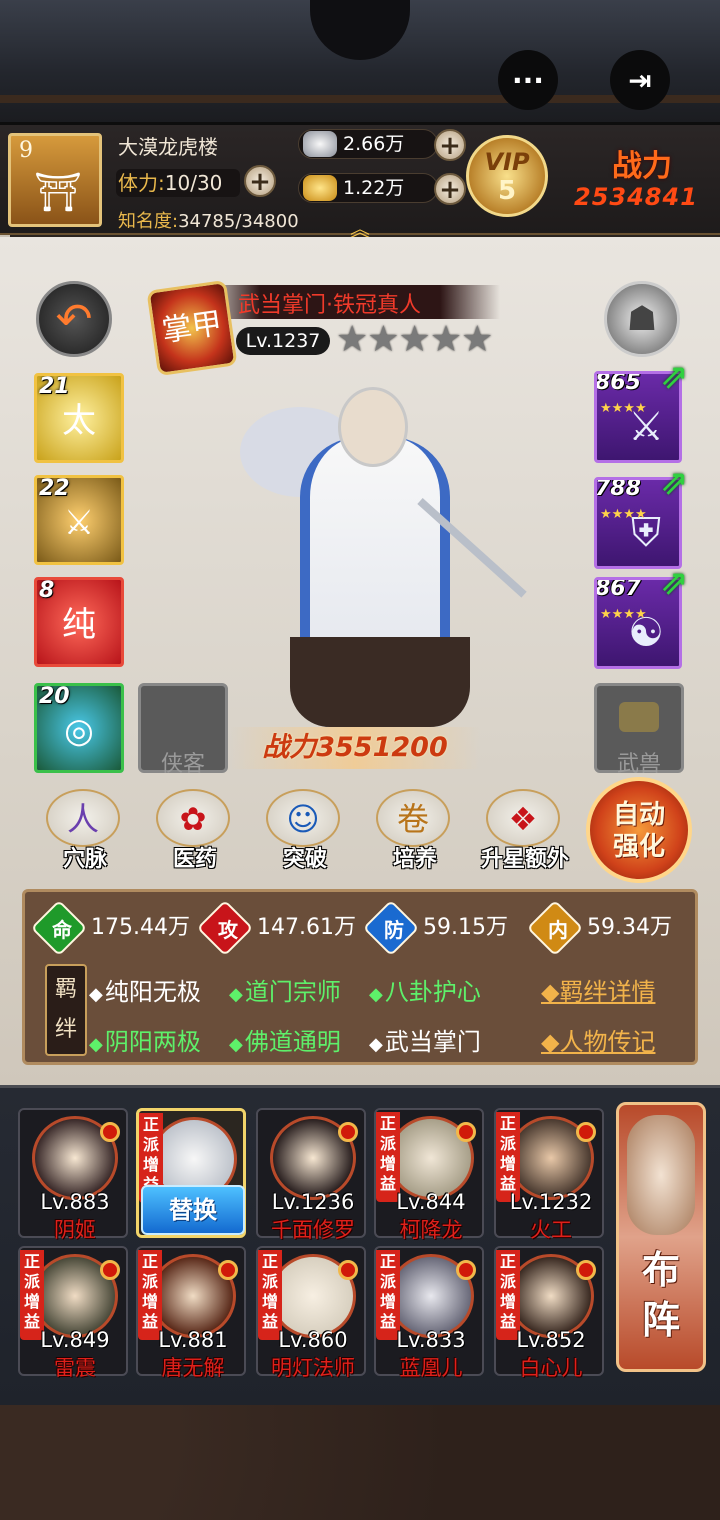  I want to click on attr-defense: 防 59.15万, so click(435, 928).